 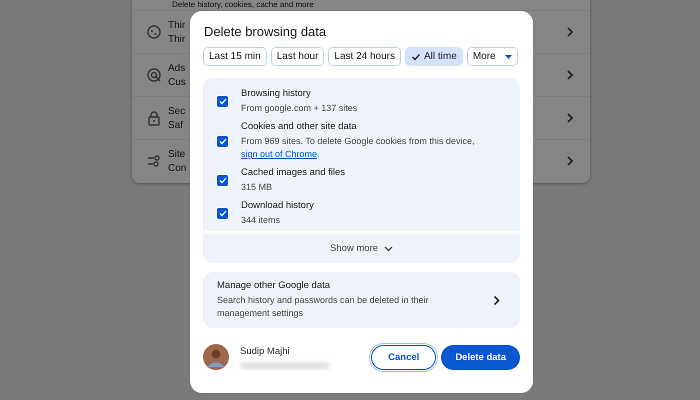 I want to click on manage-data-row: Manage other Google data Search history and passwords can be deleted in their management settings, so click(x=361, y=300).